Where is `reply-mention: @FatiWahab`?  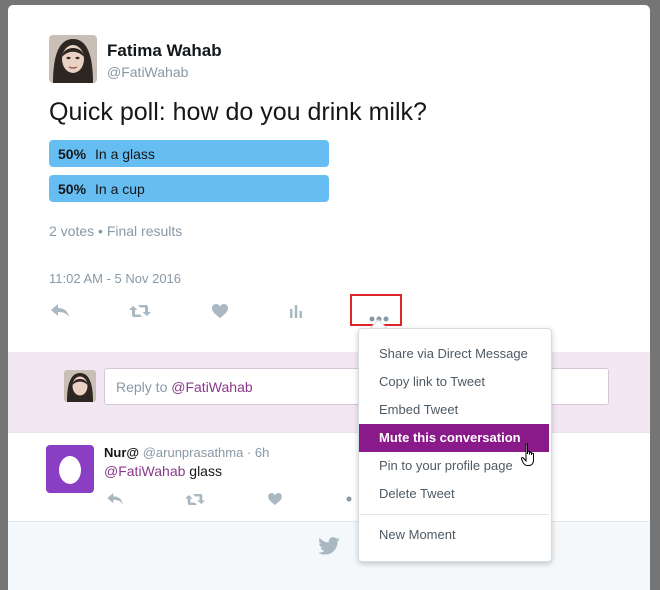 reply-mention: @FatiWahab is located at coordinates (144, 471).